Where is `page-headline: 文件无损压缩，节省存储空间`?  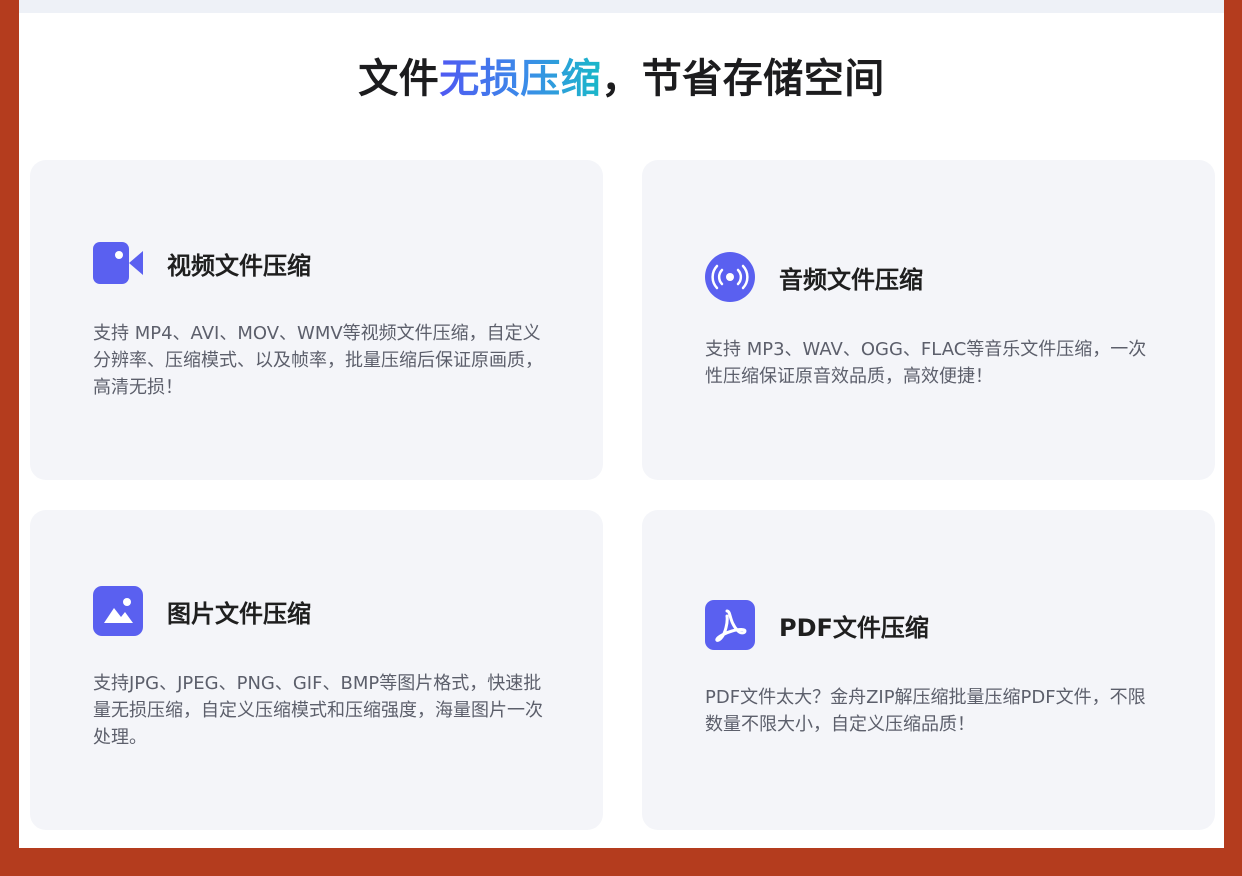
page-headline: 文件无损压缩，节省存储空间 is located at coordinates (621, 75).